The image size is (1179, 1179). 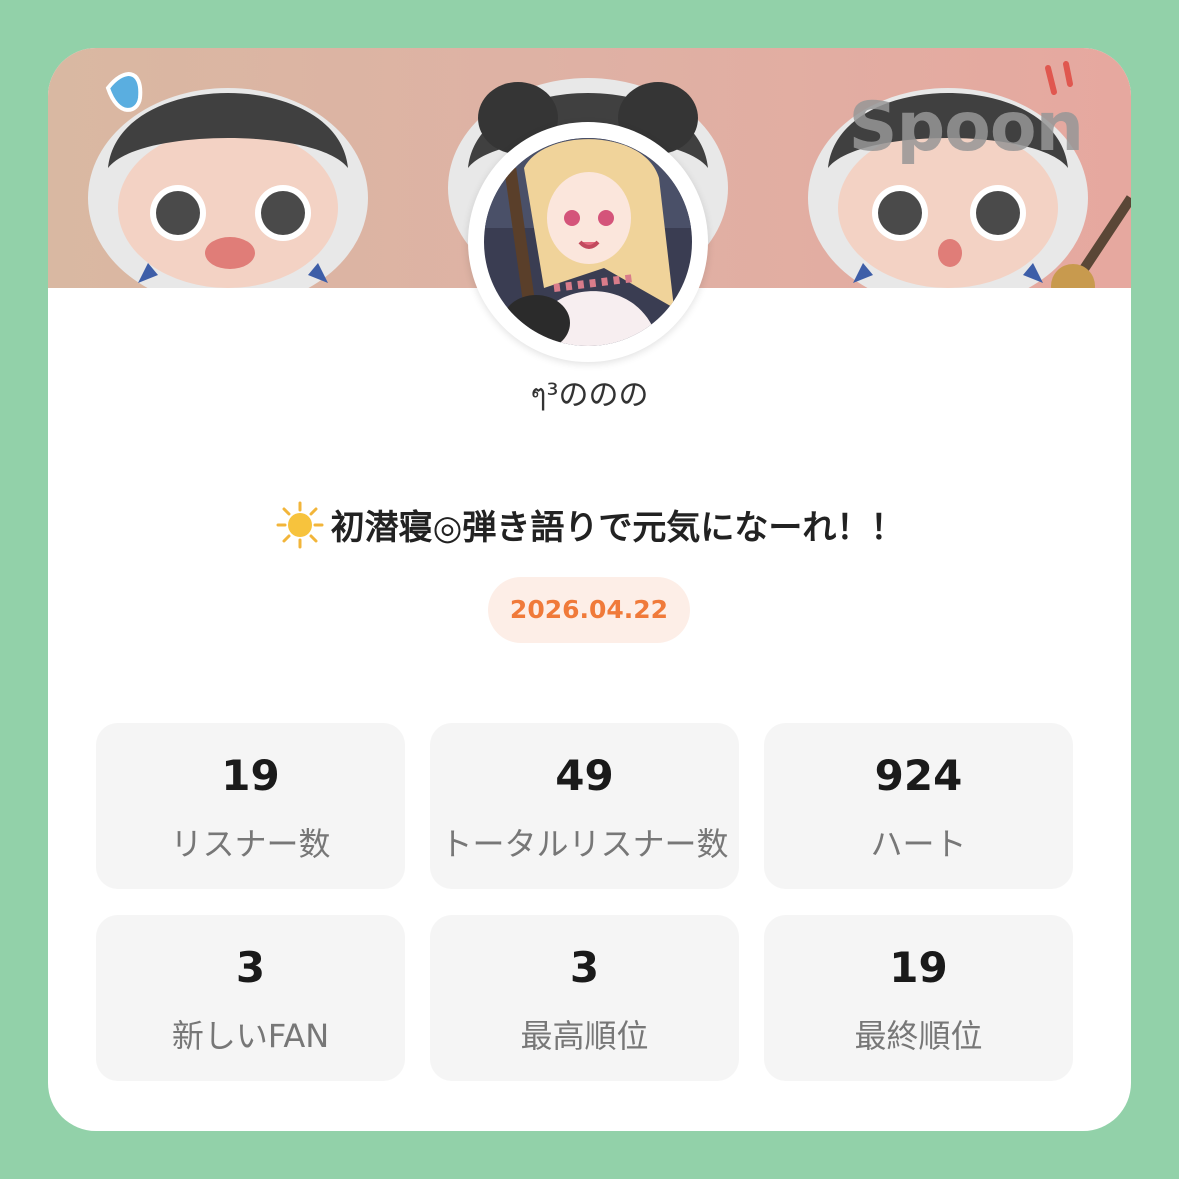 What do you see at coordinates (918, 1036) in the screenshot?
I see `stat-label: 最終順位` at bounding box center [918, 1036].